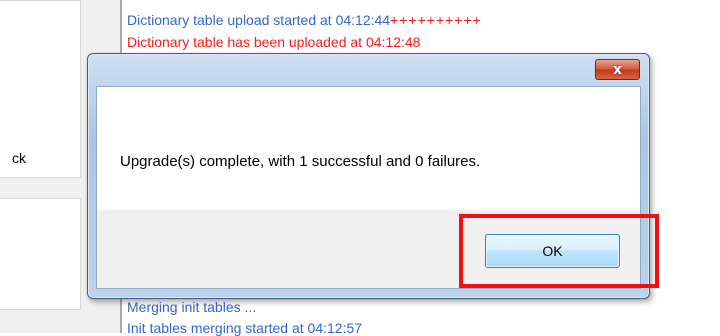 This screenshot has height=336, width=720. What do you see at coordinates (41, 166) in the screenshot?
I see `left-panel: ck` at bounding box center [41, 166].